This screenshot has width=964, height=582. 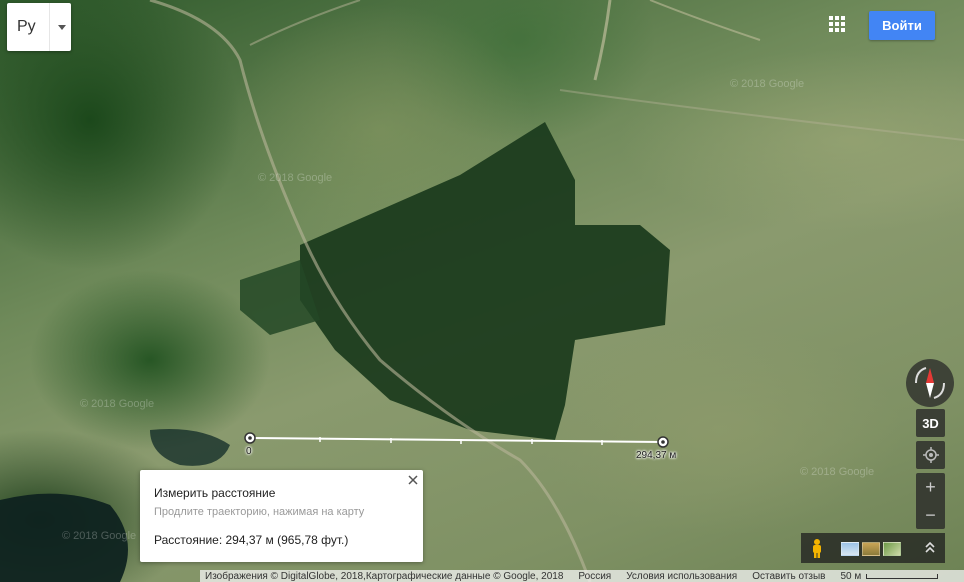 I want to click on signin-button: Войти, so click(x=902, y=25).